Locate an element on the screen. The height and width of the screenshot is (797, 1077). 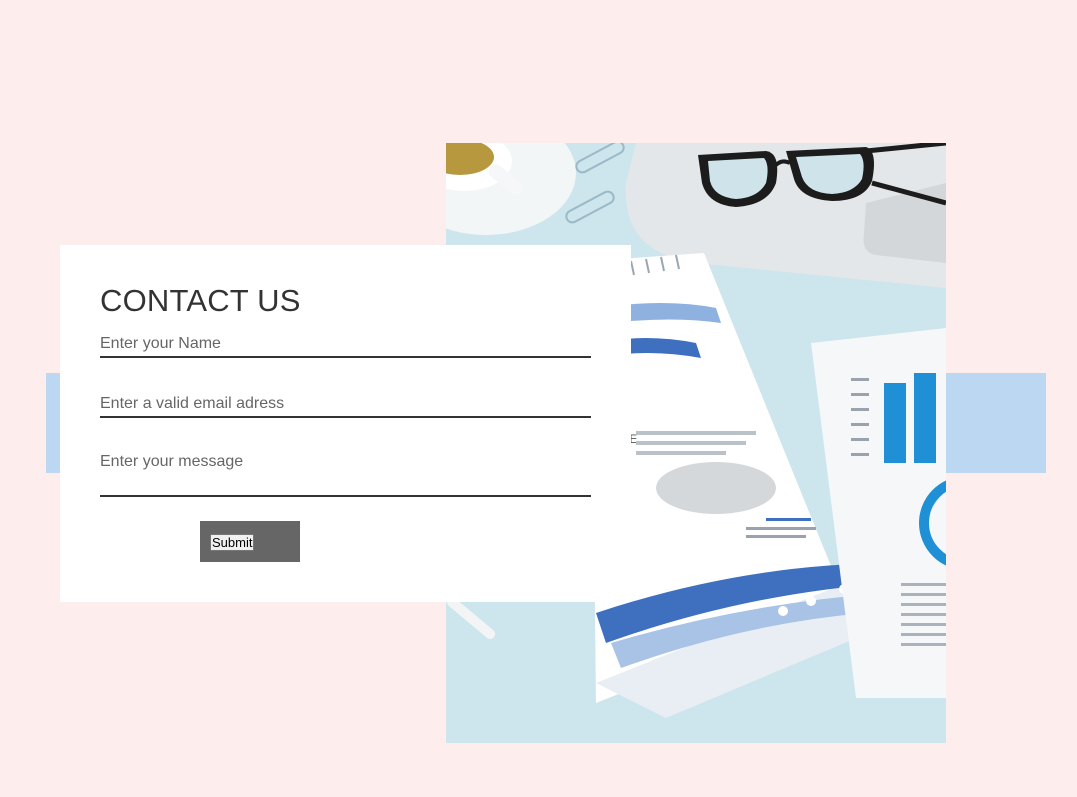
message-field is located at coordinates (345, 474).